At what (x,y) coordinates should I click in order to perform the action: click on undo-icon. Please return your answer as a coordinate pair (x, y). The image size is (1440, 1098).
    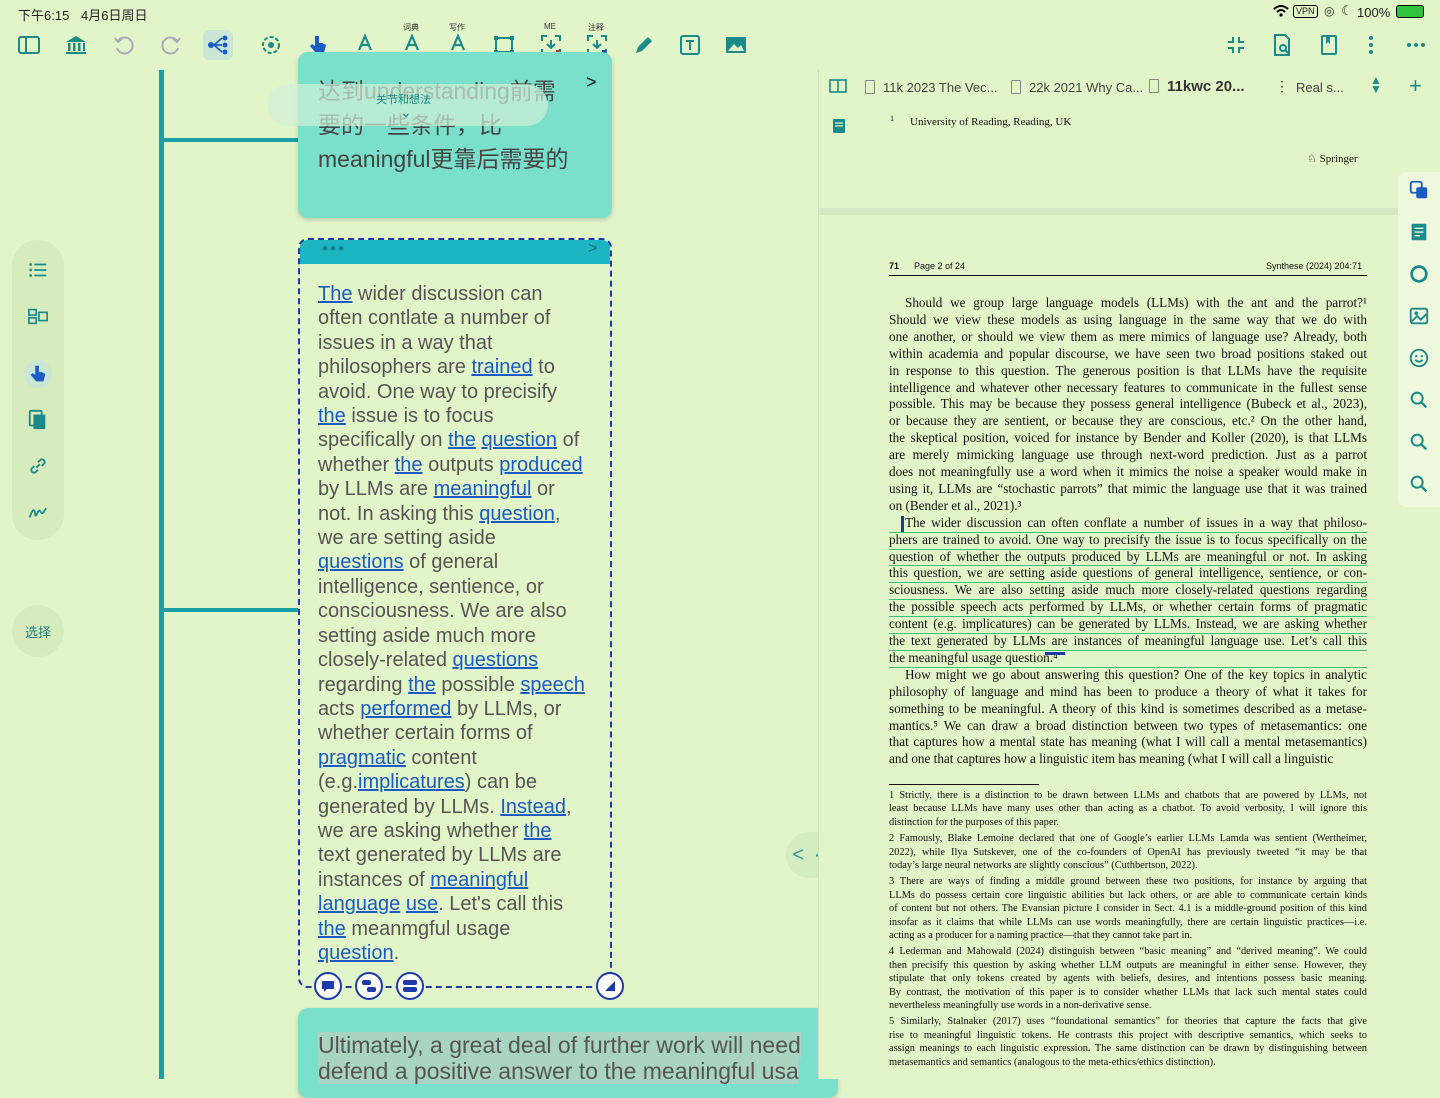
    Looking at the image, I should click on (124, 45).